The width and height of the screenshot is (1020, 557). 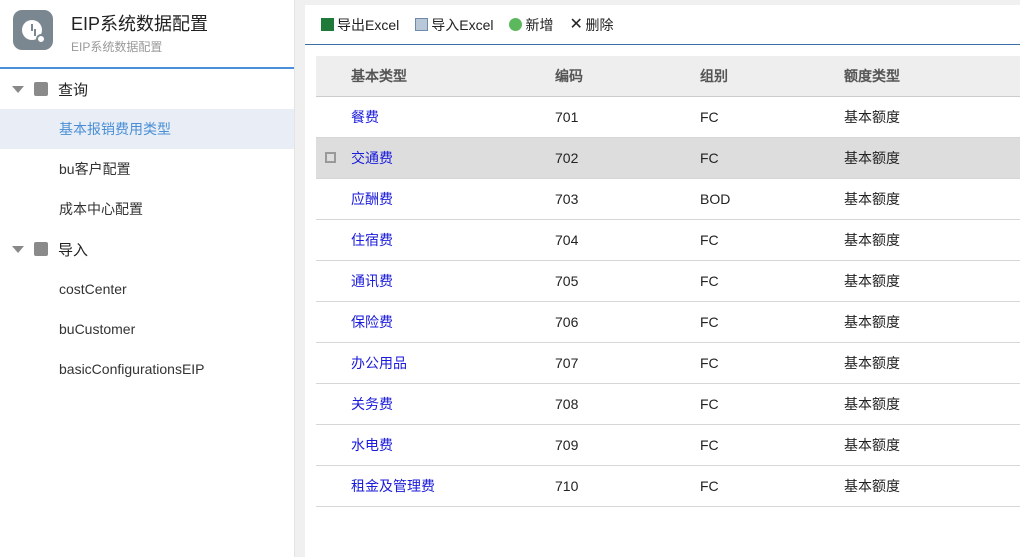 What do you see at coordinates (627, 199) in the screenshot?
I see `cell-code: 703` at bounding box center [627, 199].